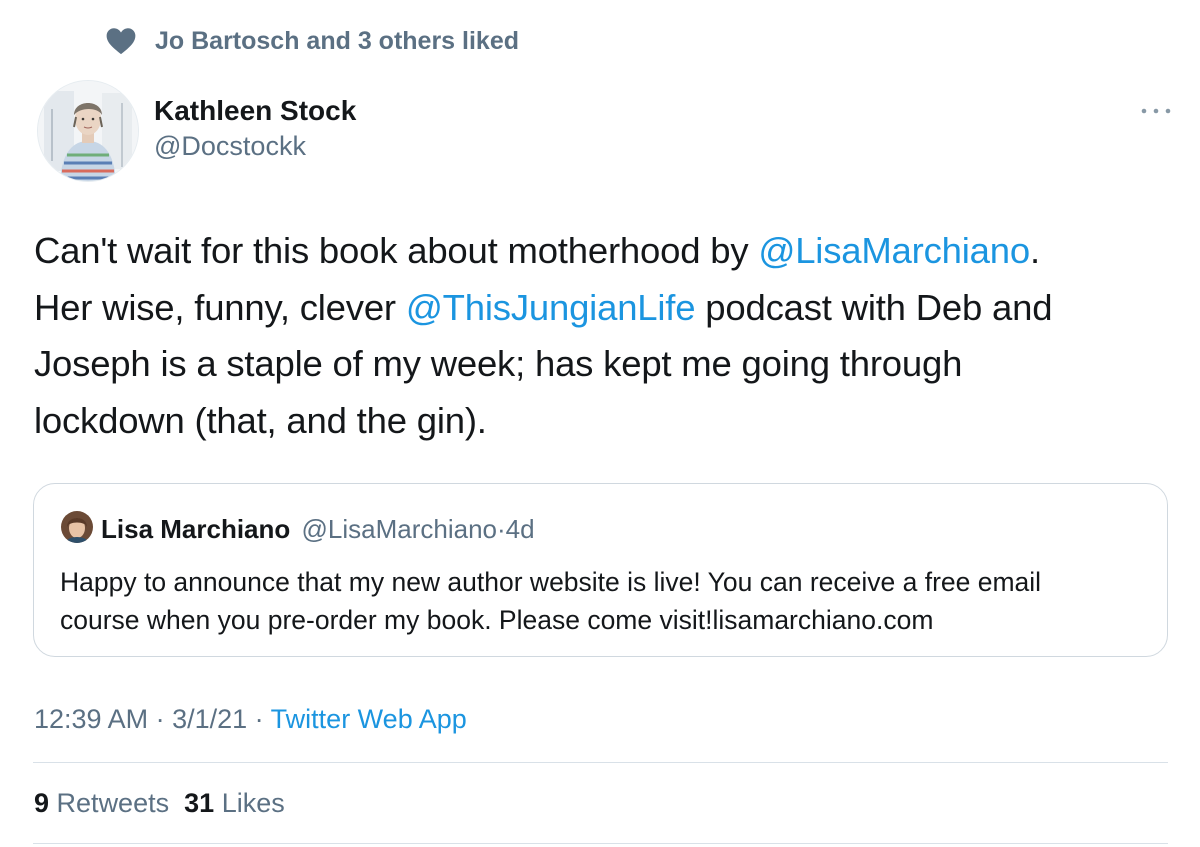 Image resolution: width=1200 pixels, height=847 pixels. Describe the element at coordinates (894, 250) in the screenshot. I see `mention-link: @LisaMarchiano` at that location.